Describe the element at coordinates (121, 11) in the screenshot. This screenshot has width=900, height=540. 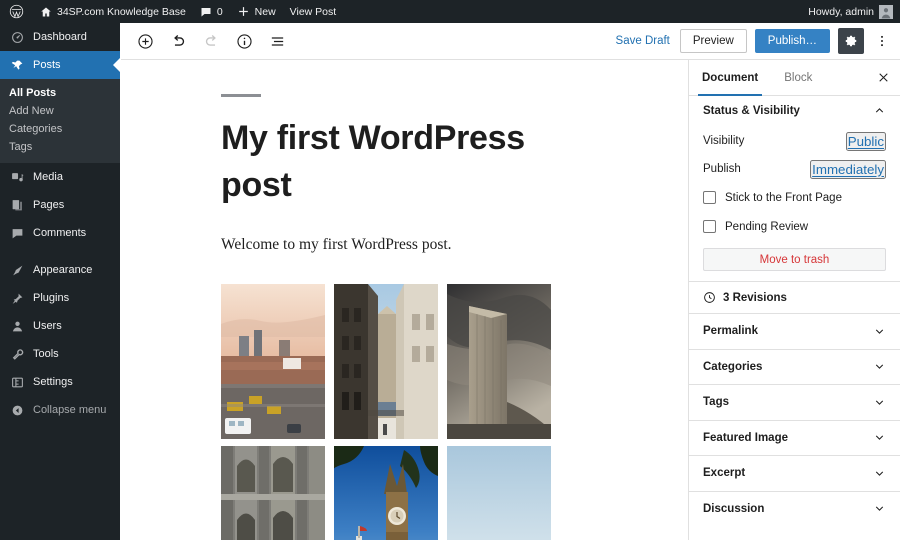
I see `site-name-label: 34SP.com Knowledge Base` at that location.